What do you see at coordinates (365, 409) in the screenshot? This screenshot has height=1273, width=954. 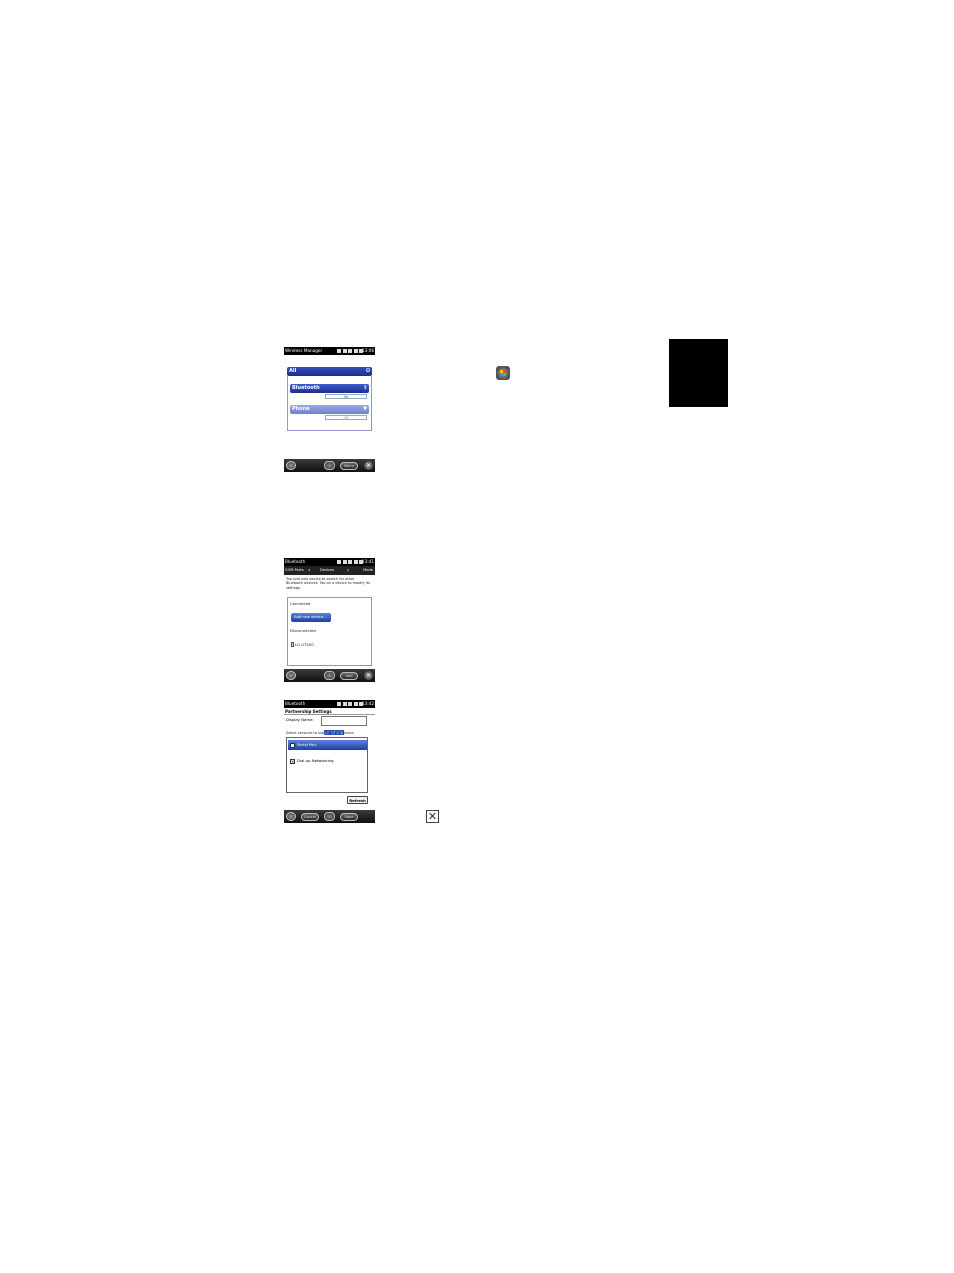 I see `signal-icon: ▼` at bounding box center [365, 409].